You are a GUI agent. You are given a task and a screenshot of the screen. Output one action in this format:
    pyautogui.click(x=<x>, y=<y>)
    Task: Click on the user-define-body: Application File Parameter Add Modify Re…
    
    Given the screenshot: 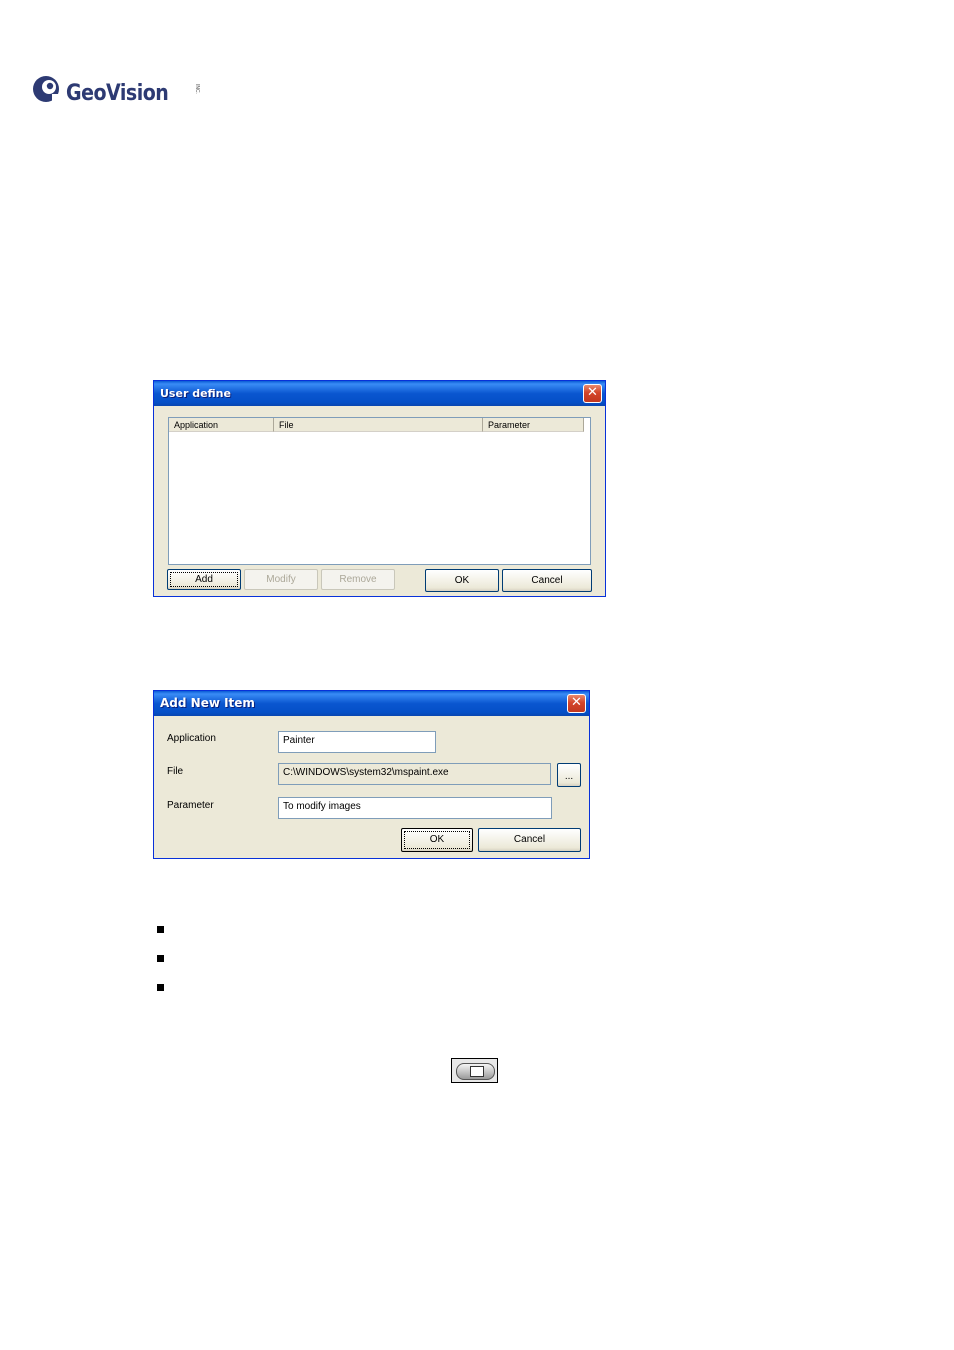 What is the action you would take?
    pyautogui.click(x=379, y=499)
    